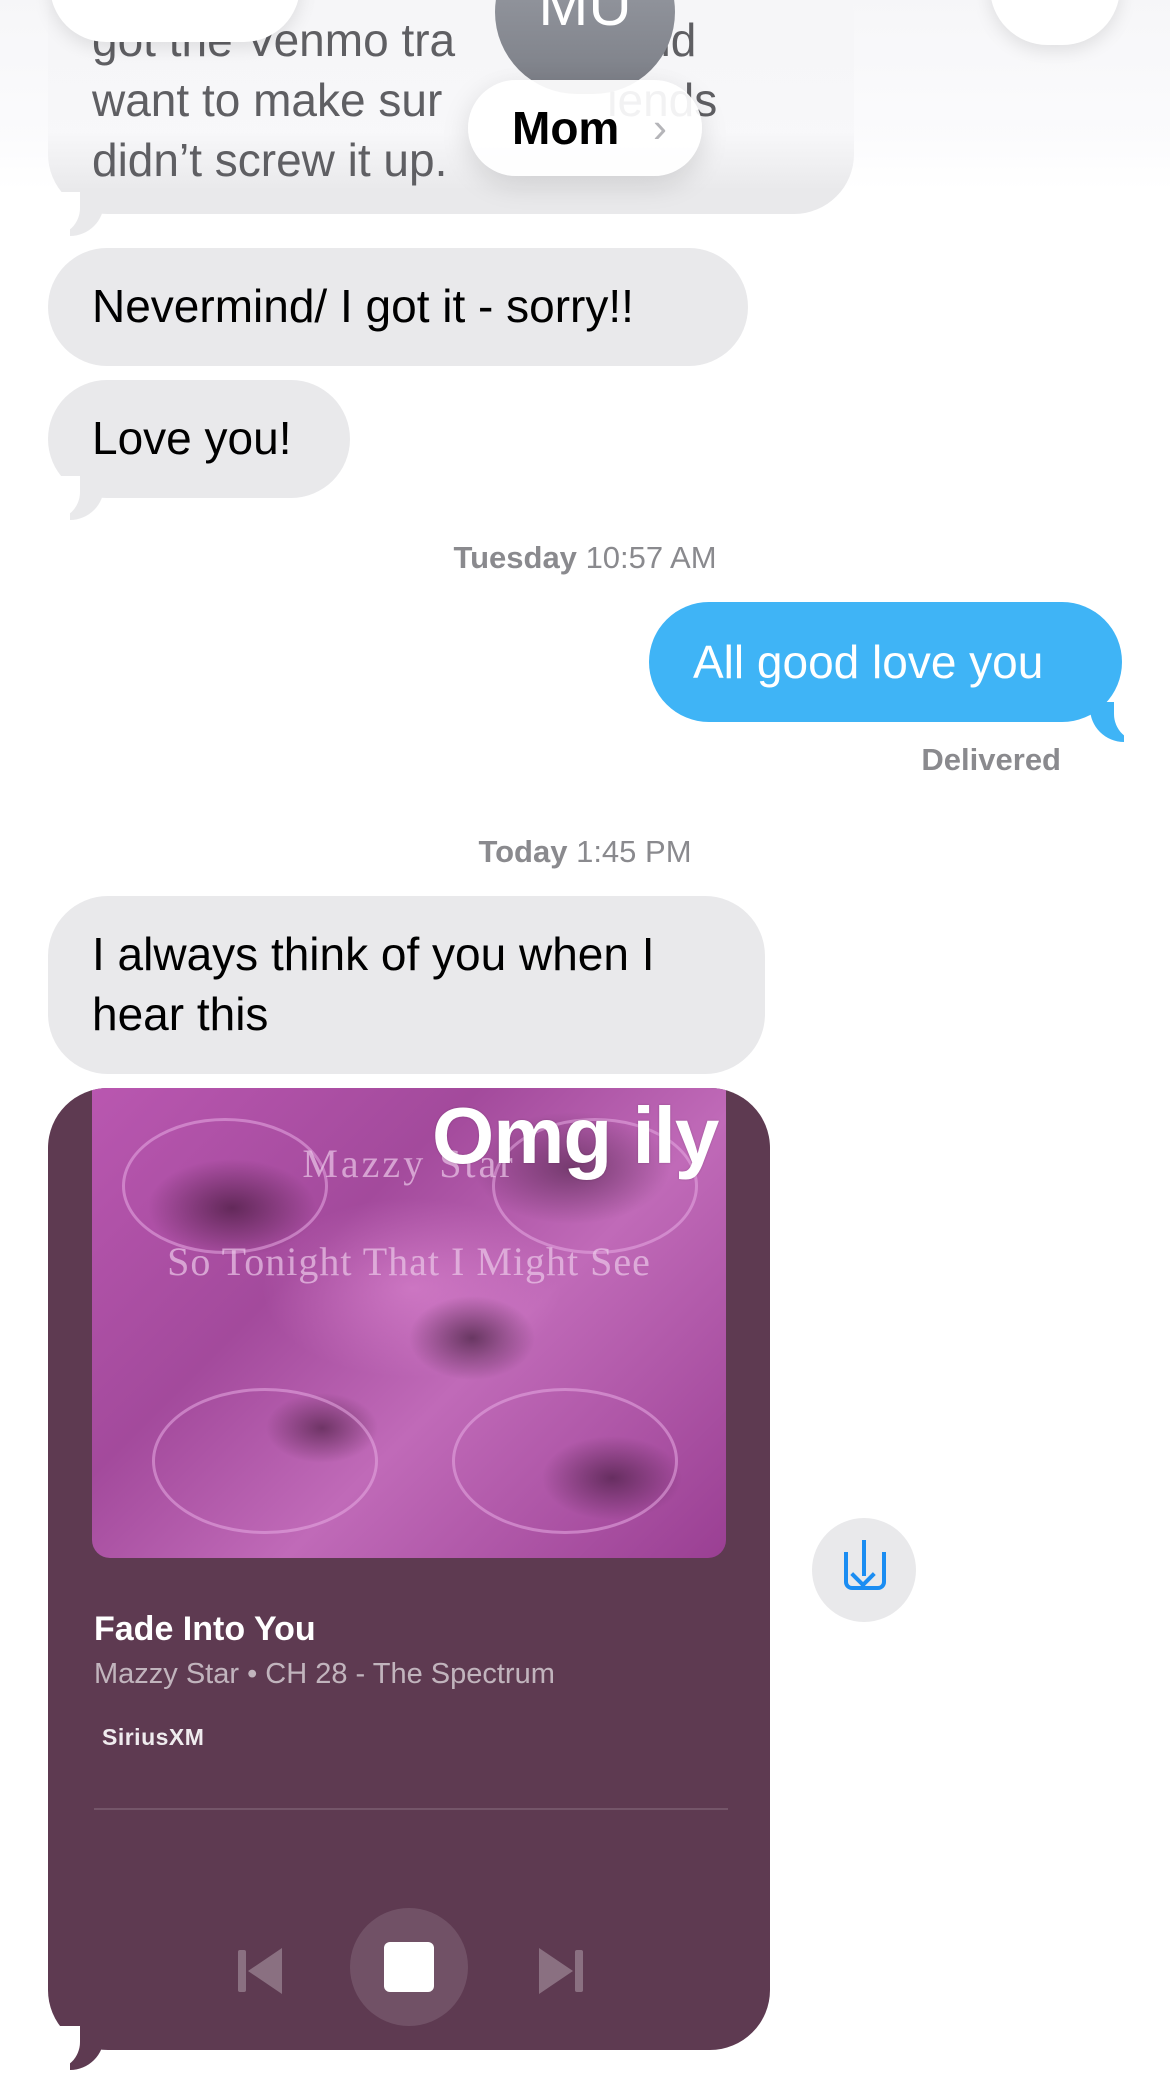 This screenshot has width=1170, height=2080. Describe the element at coordinates (864, 1570) in the screenshot. I see `save-to-library-button` at that location.